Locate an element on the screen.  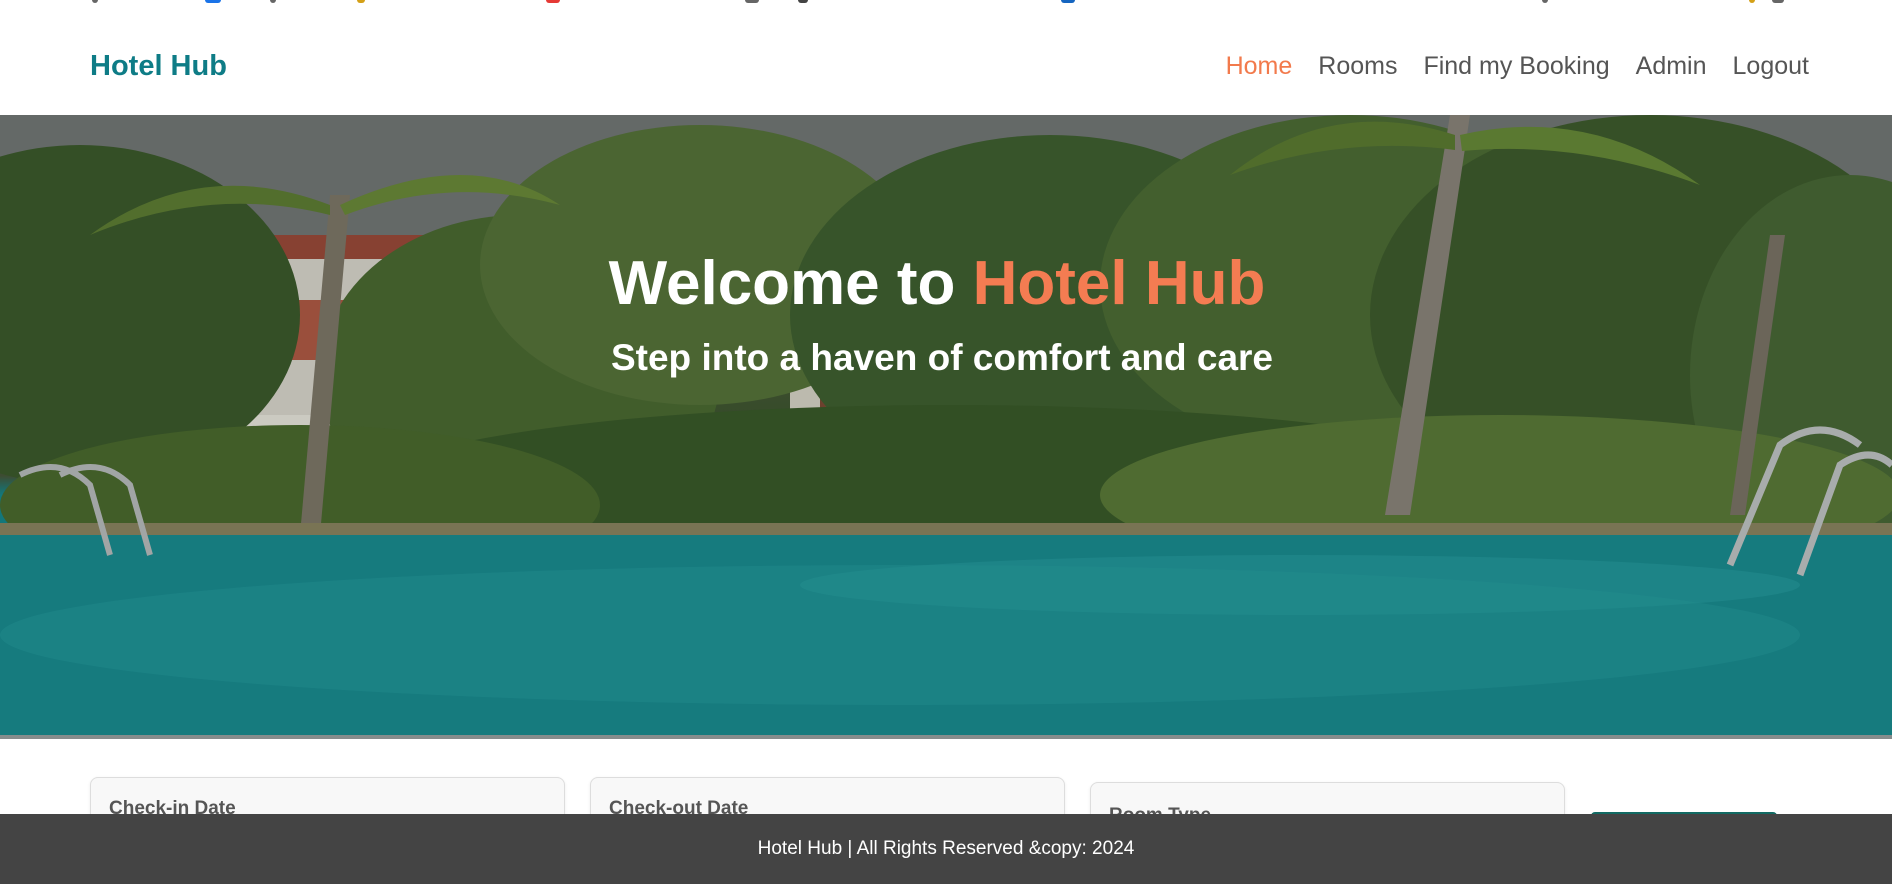
hero-title-accent: Hotel Hub is located at coordinates (1119, 283).